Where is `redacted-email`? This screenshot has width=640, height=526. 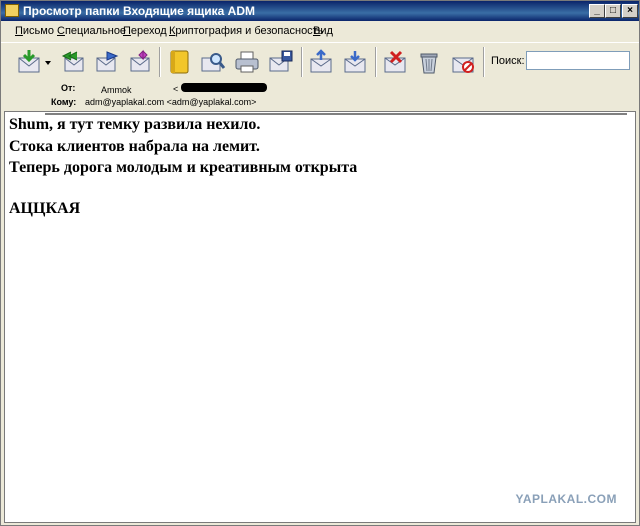
redacted-email is located at coordinates (224, 87).